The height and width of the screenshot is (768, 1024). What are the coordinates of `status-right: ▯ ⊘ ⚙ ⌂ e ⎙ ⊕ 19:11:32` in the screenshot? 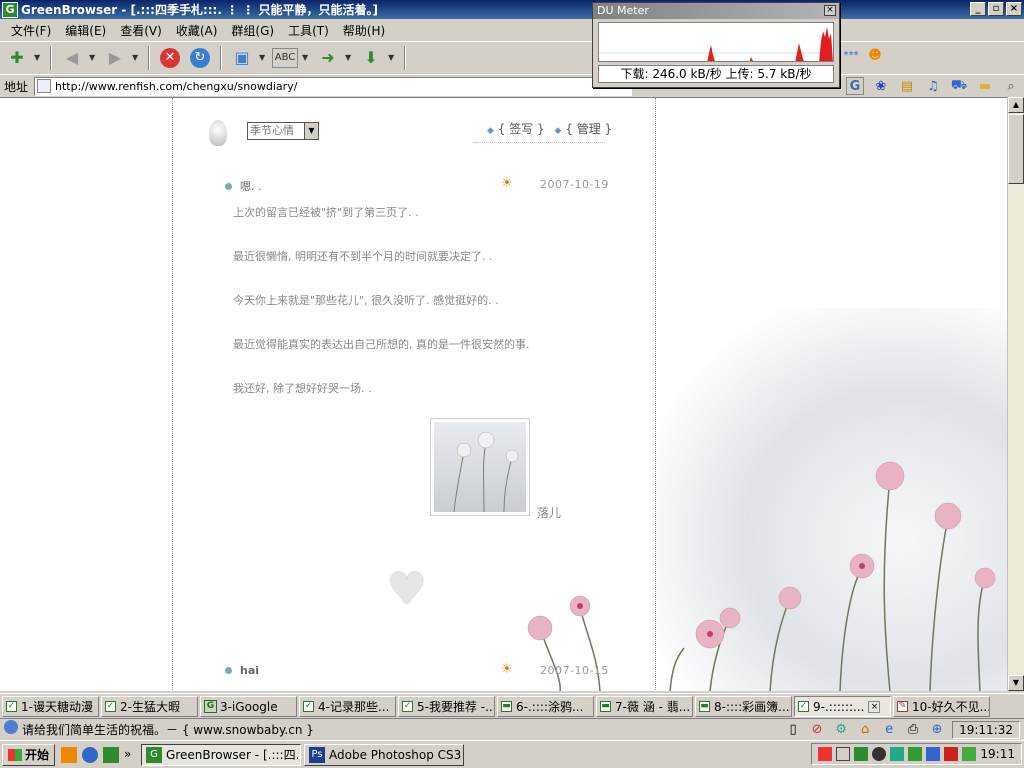 It's located at (904, 729).